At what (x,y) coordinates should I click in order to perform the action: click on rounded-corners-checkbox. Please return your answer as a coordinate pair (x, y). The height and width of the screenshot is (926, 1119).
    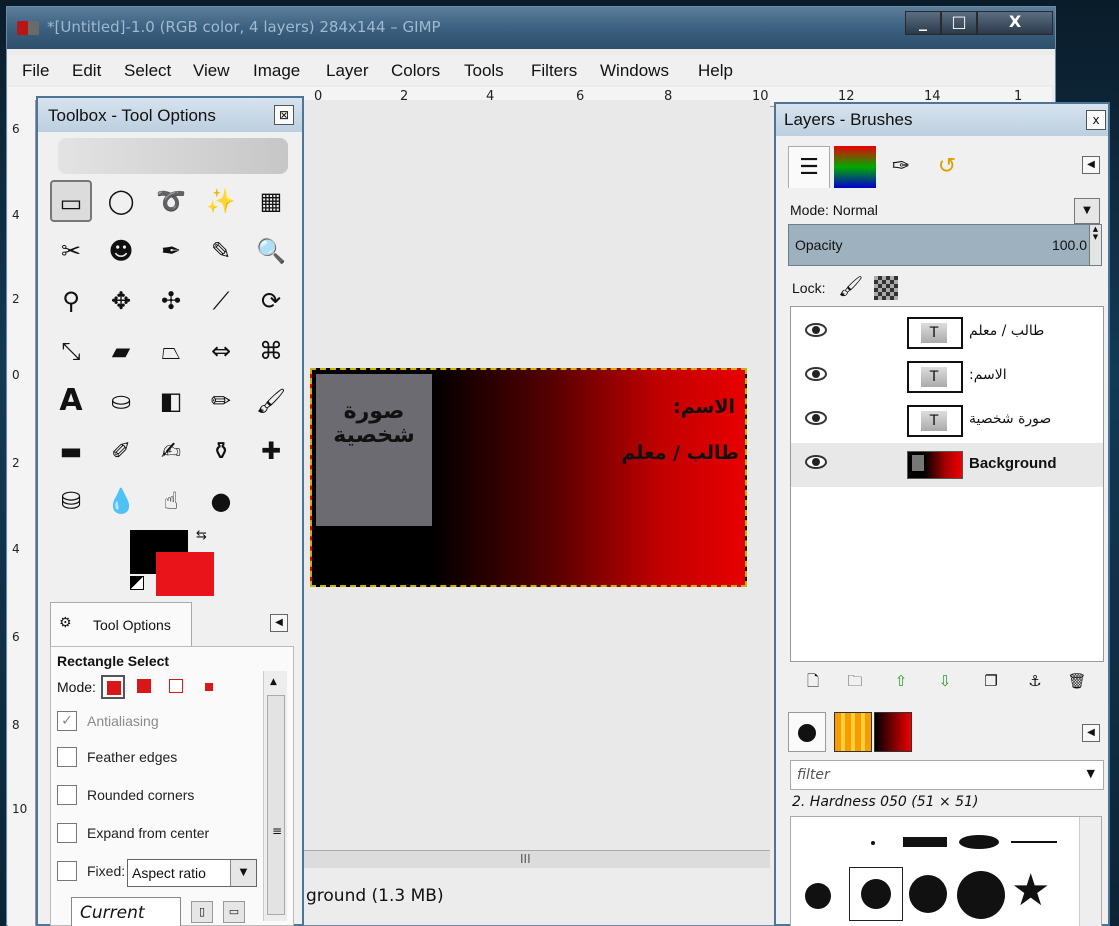
    Looking at the image, I should click on (67, 795).